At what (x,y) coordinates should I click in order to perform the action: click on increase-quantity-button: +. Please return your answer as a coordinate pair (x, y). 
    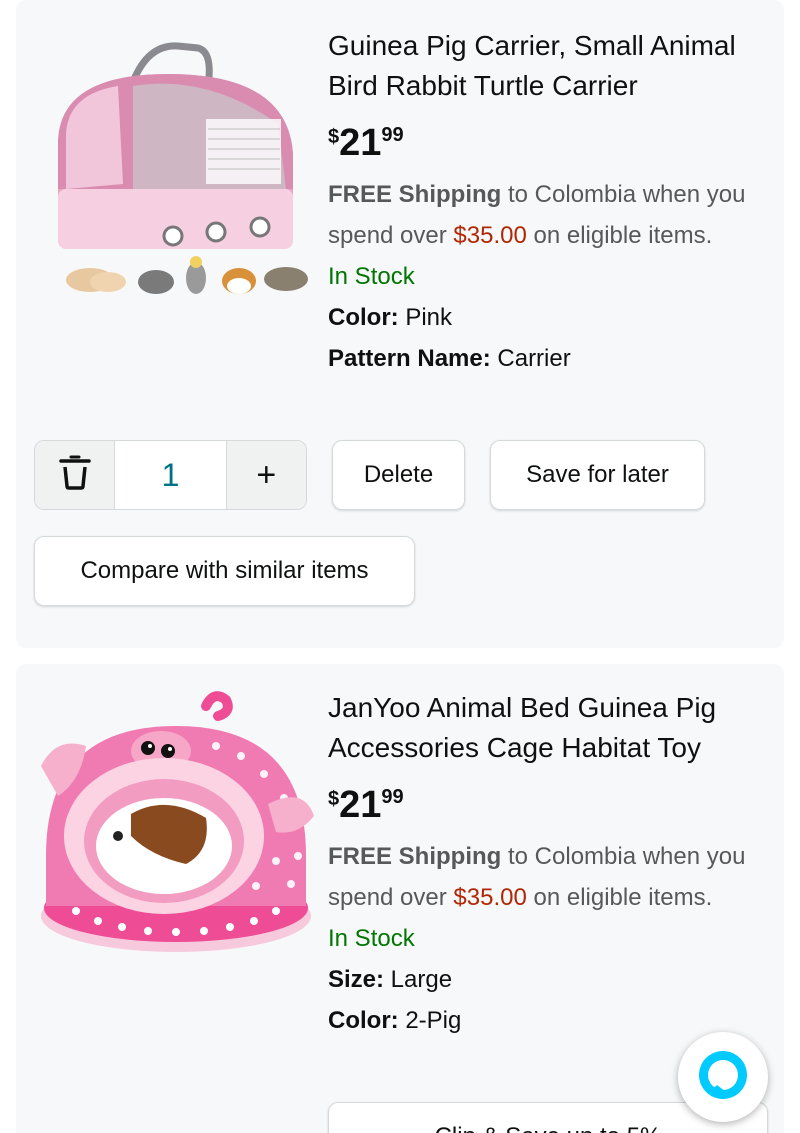
    Looking at the image, I should click on (265, 475).